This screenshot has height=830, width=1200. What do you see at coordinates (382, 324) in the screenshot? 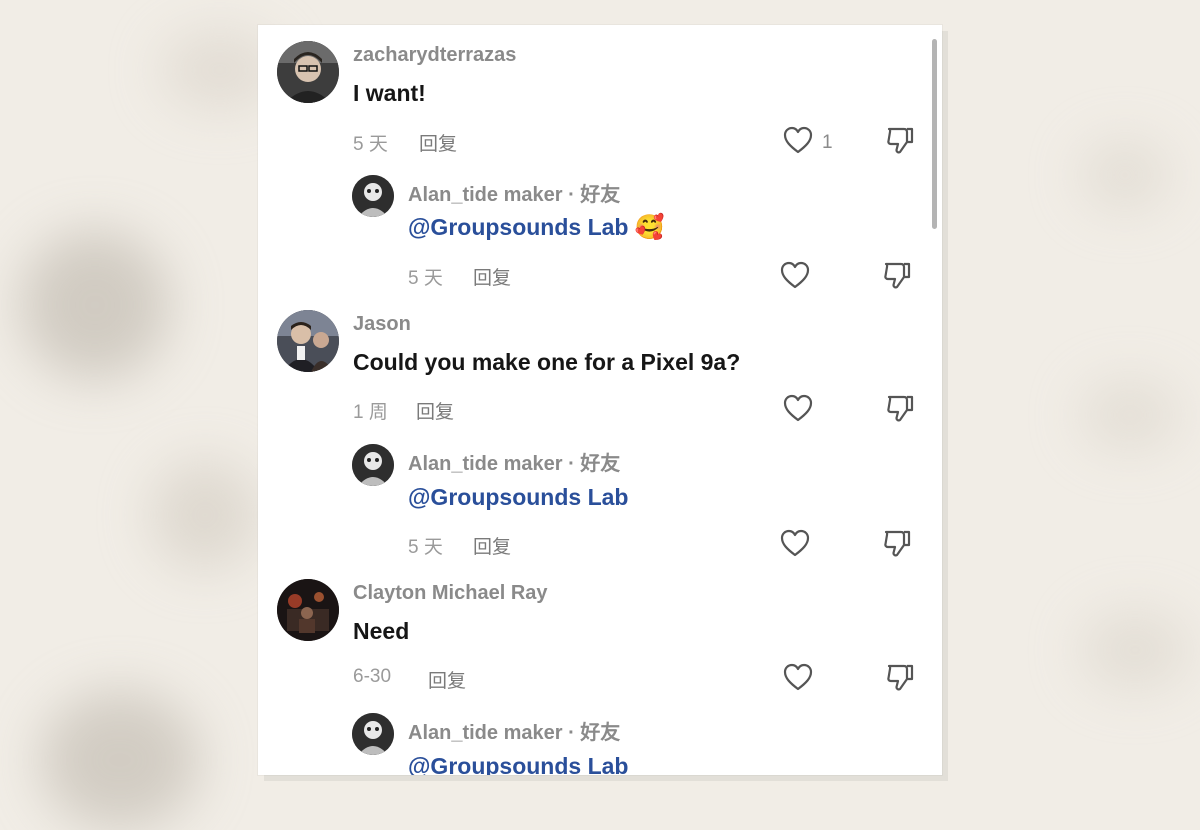
I see `comment-username: Jason` at bounding box center [382, 324].